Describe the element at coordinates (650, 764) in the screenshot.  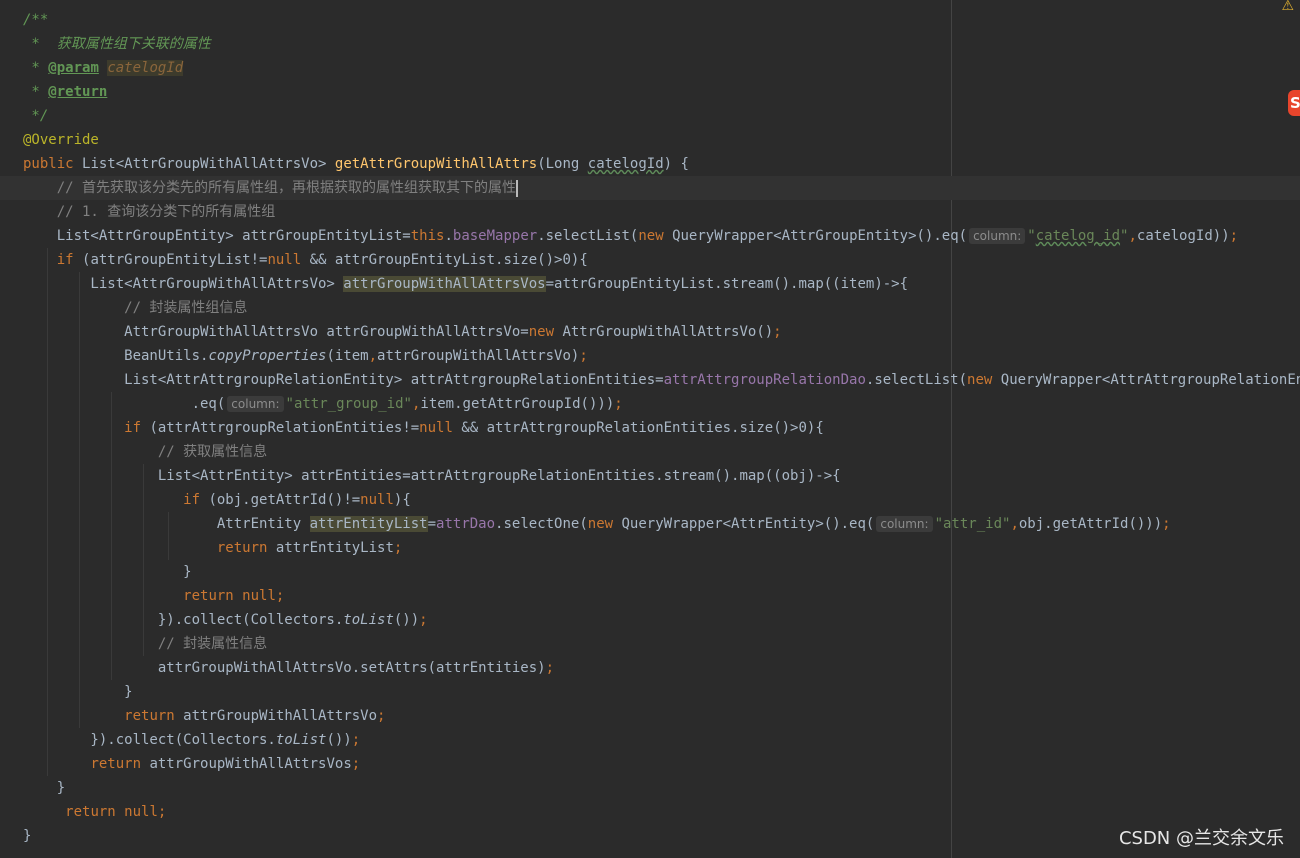
I see `code-line: return attrGroupWithAllAttrsVos;` at that location.